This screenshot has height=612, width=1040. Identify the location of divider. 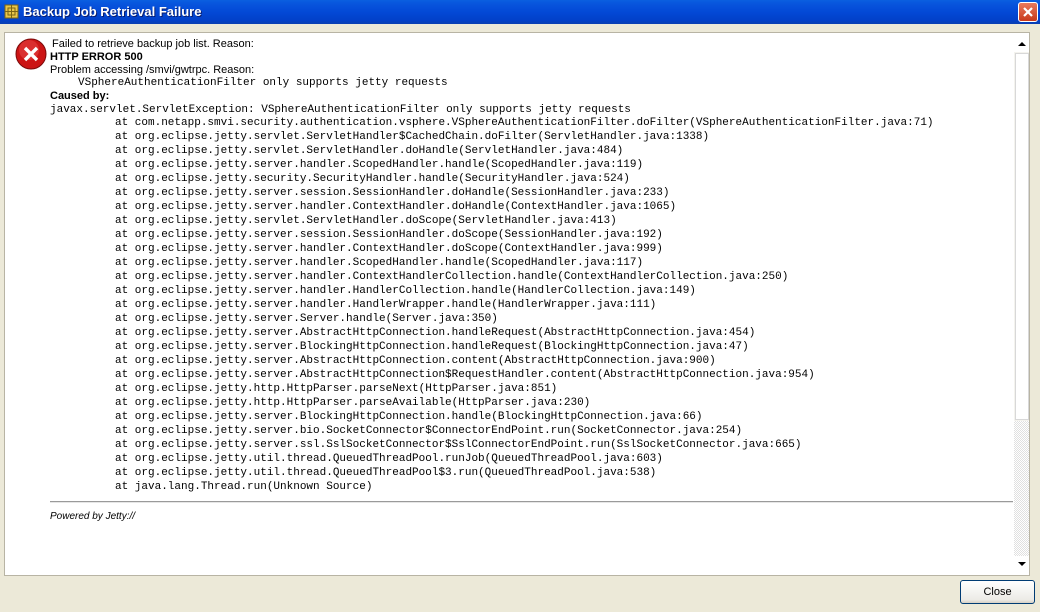
(531, 502).